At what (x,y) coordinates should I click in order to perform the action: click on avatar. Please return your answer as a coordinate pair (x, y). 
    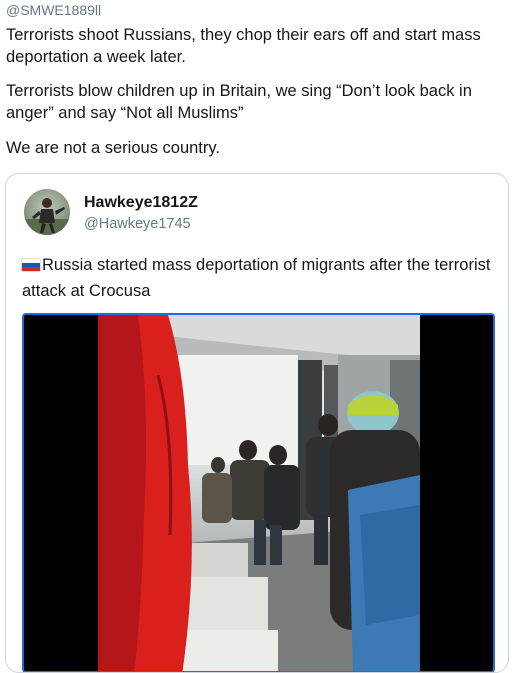
    Looking at the image, I should click on (47, 212).